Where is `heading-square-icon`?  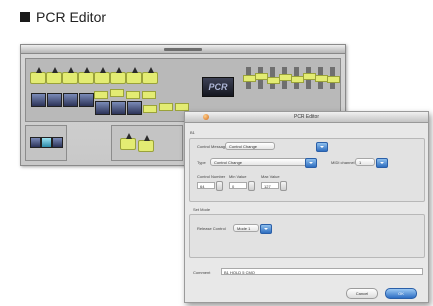
heading-square-icon is located at coordinates (25, 17).